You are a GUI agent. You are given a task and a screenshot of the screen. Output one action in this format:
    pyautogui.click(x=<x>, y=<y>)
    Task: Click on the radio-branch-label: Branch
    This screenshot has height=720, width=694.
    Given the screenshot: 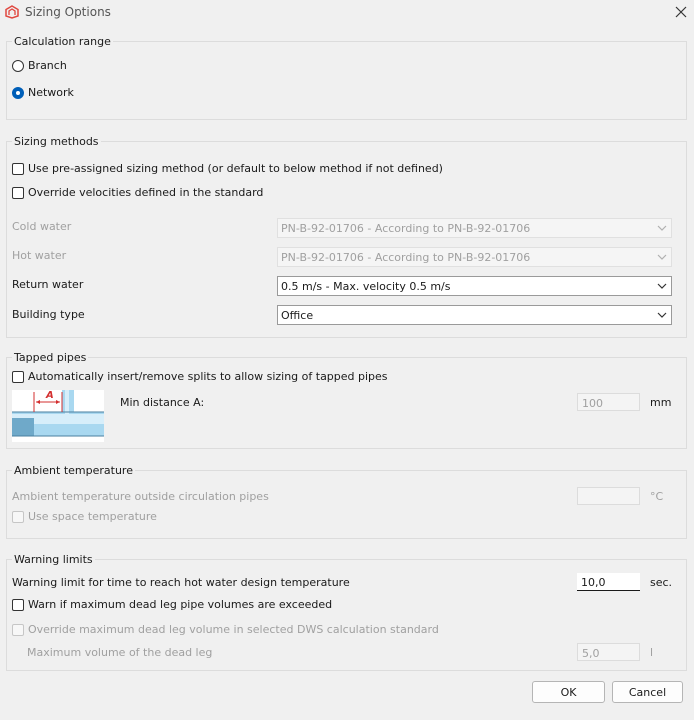 What is the action you would take?
    pyautogui.click(x=47, y=65)
    